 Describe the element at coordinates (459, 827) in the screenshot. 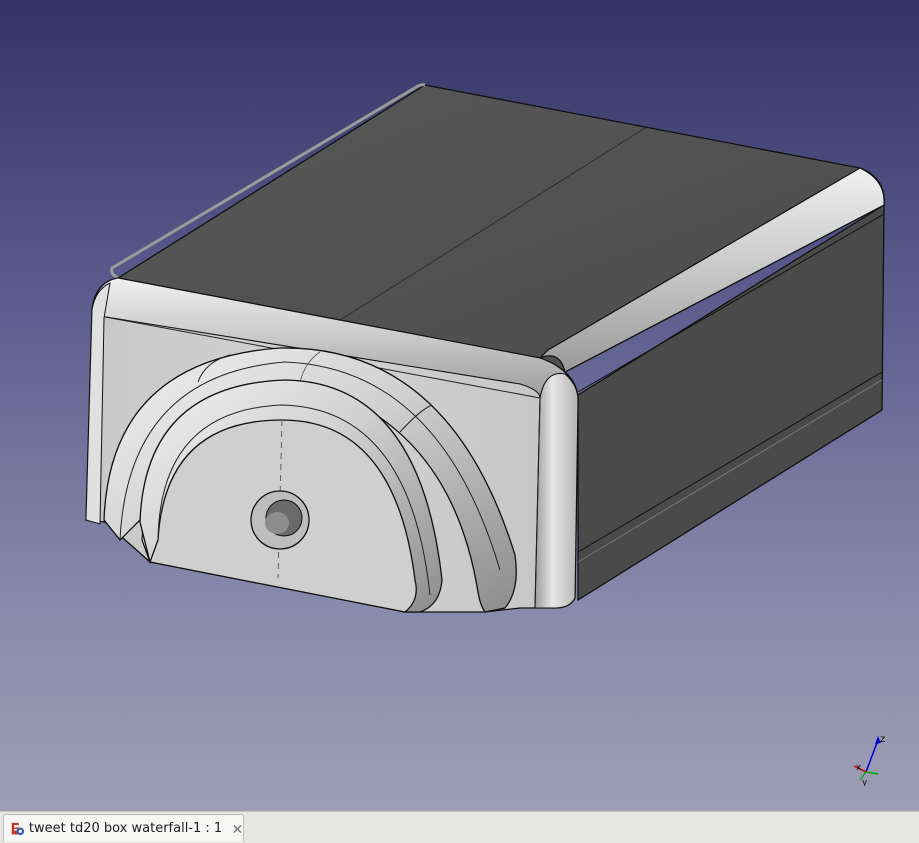

I see `document-tab-bar: tweet td20 box waterfall-1 : 1` at that location.